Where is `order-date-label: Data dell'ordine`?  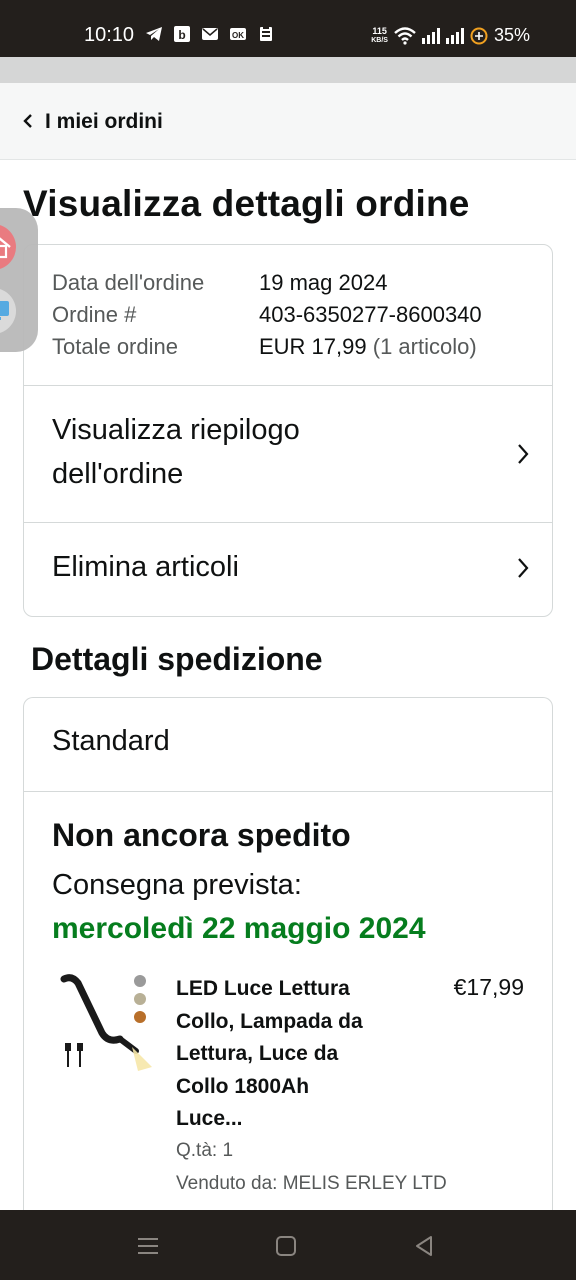
order-date-label: Data dell'ordine is located at coordinates (128, 282).